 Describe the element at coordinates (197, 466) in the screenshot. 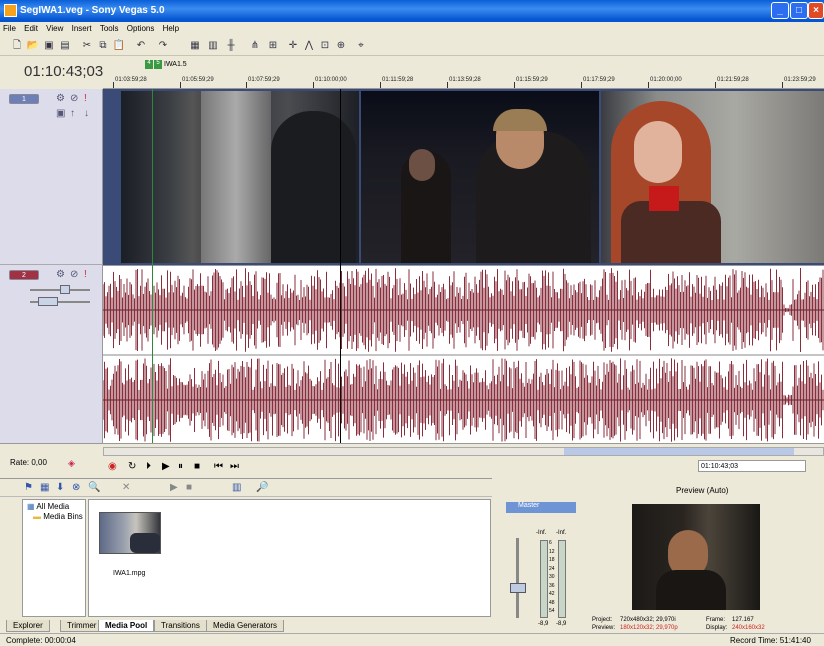

I see `stop-icon: ■` at that location.